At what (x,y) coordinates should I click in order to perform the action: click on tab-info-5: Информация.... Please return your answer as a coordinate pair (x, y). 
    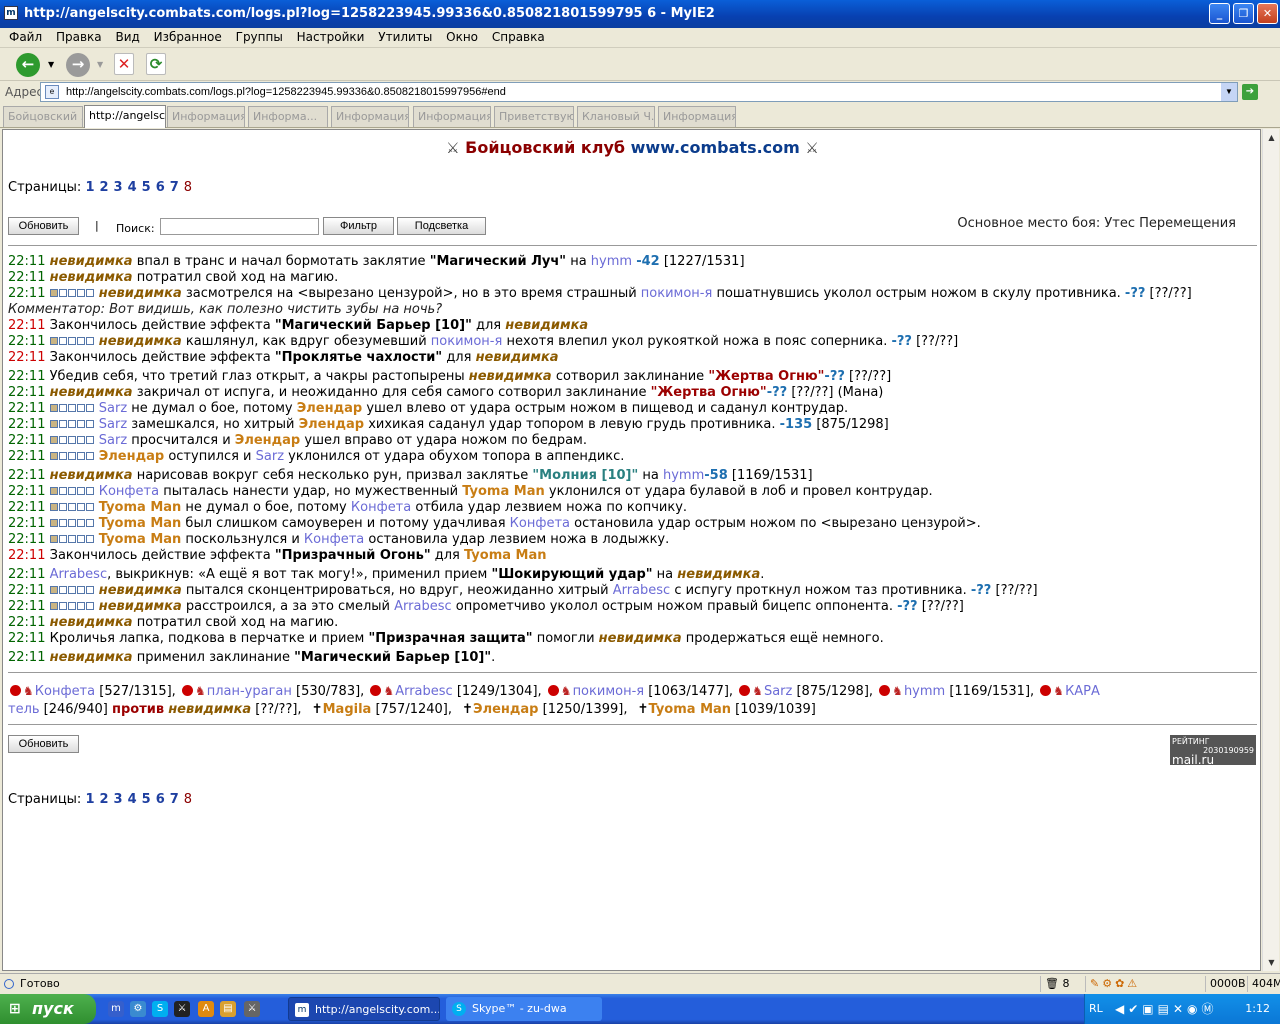
    Looking at the image, I should click on (697, 116).